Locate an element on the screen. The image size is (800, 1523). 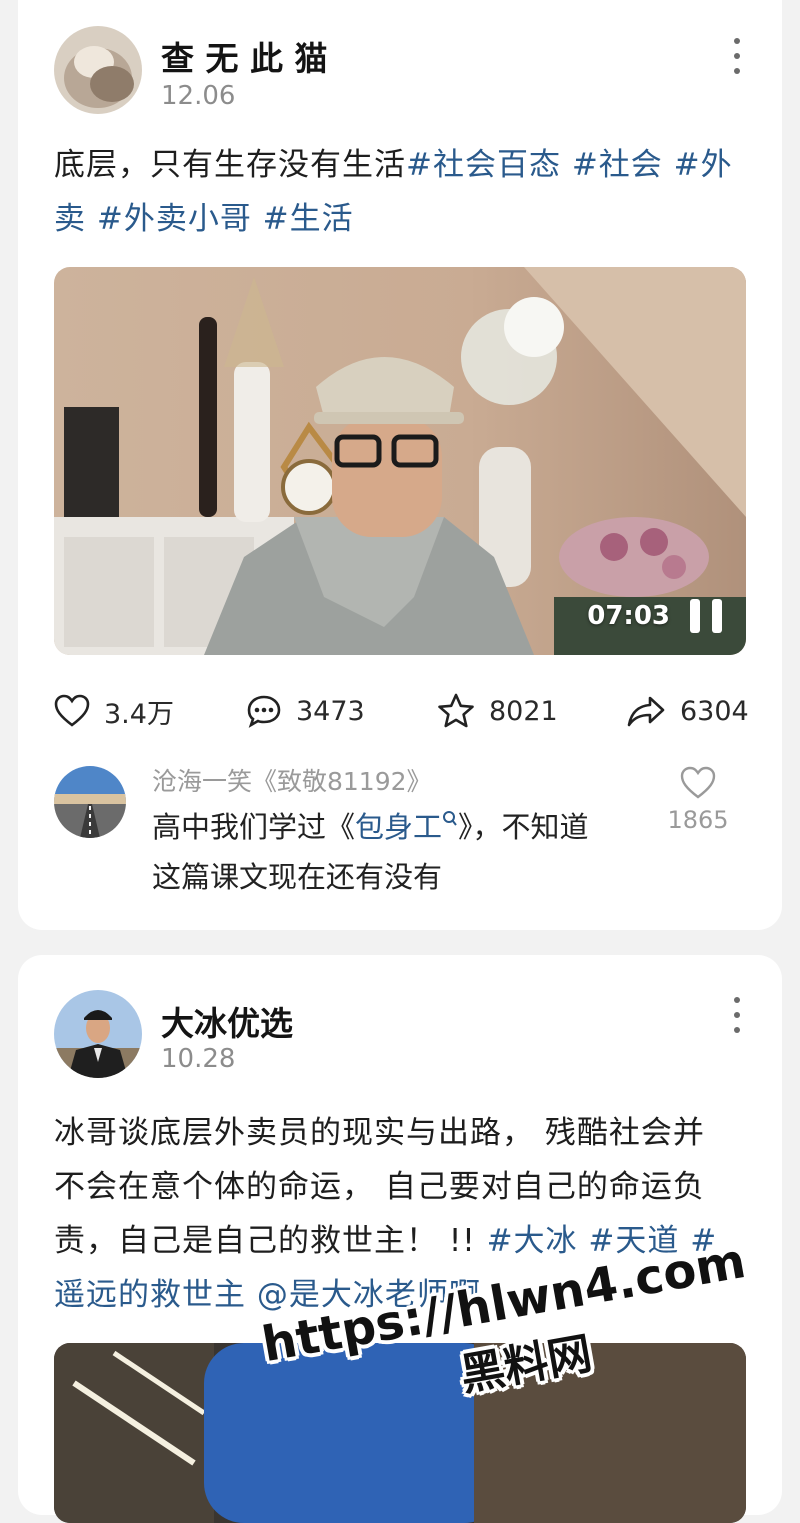
post-body: 责，自己是自己的救世主！ !! is located at coordinates (270, 1241).